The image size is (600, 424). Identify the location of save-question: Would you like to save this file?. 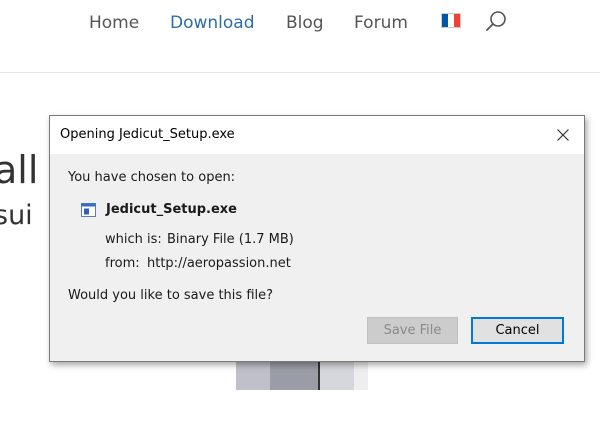
(171, 295).